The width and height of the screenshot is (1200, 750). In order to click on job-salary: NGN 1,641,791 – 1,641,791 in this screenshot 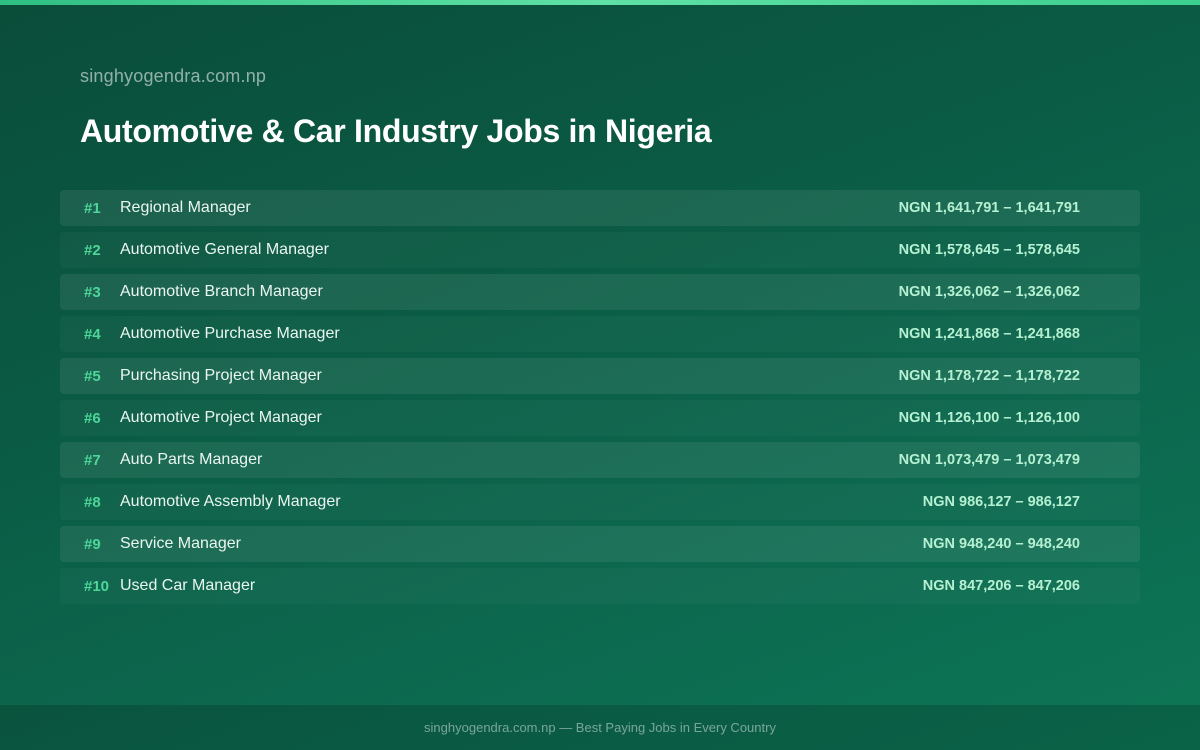, I will do `click(989, 208)`.